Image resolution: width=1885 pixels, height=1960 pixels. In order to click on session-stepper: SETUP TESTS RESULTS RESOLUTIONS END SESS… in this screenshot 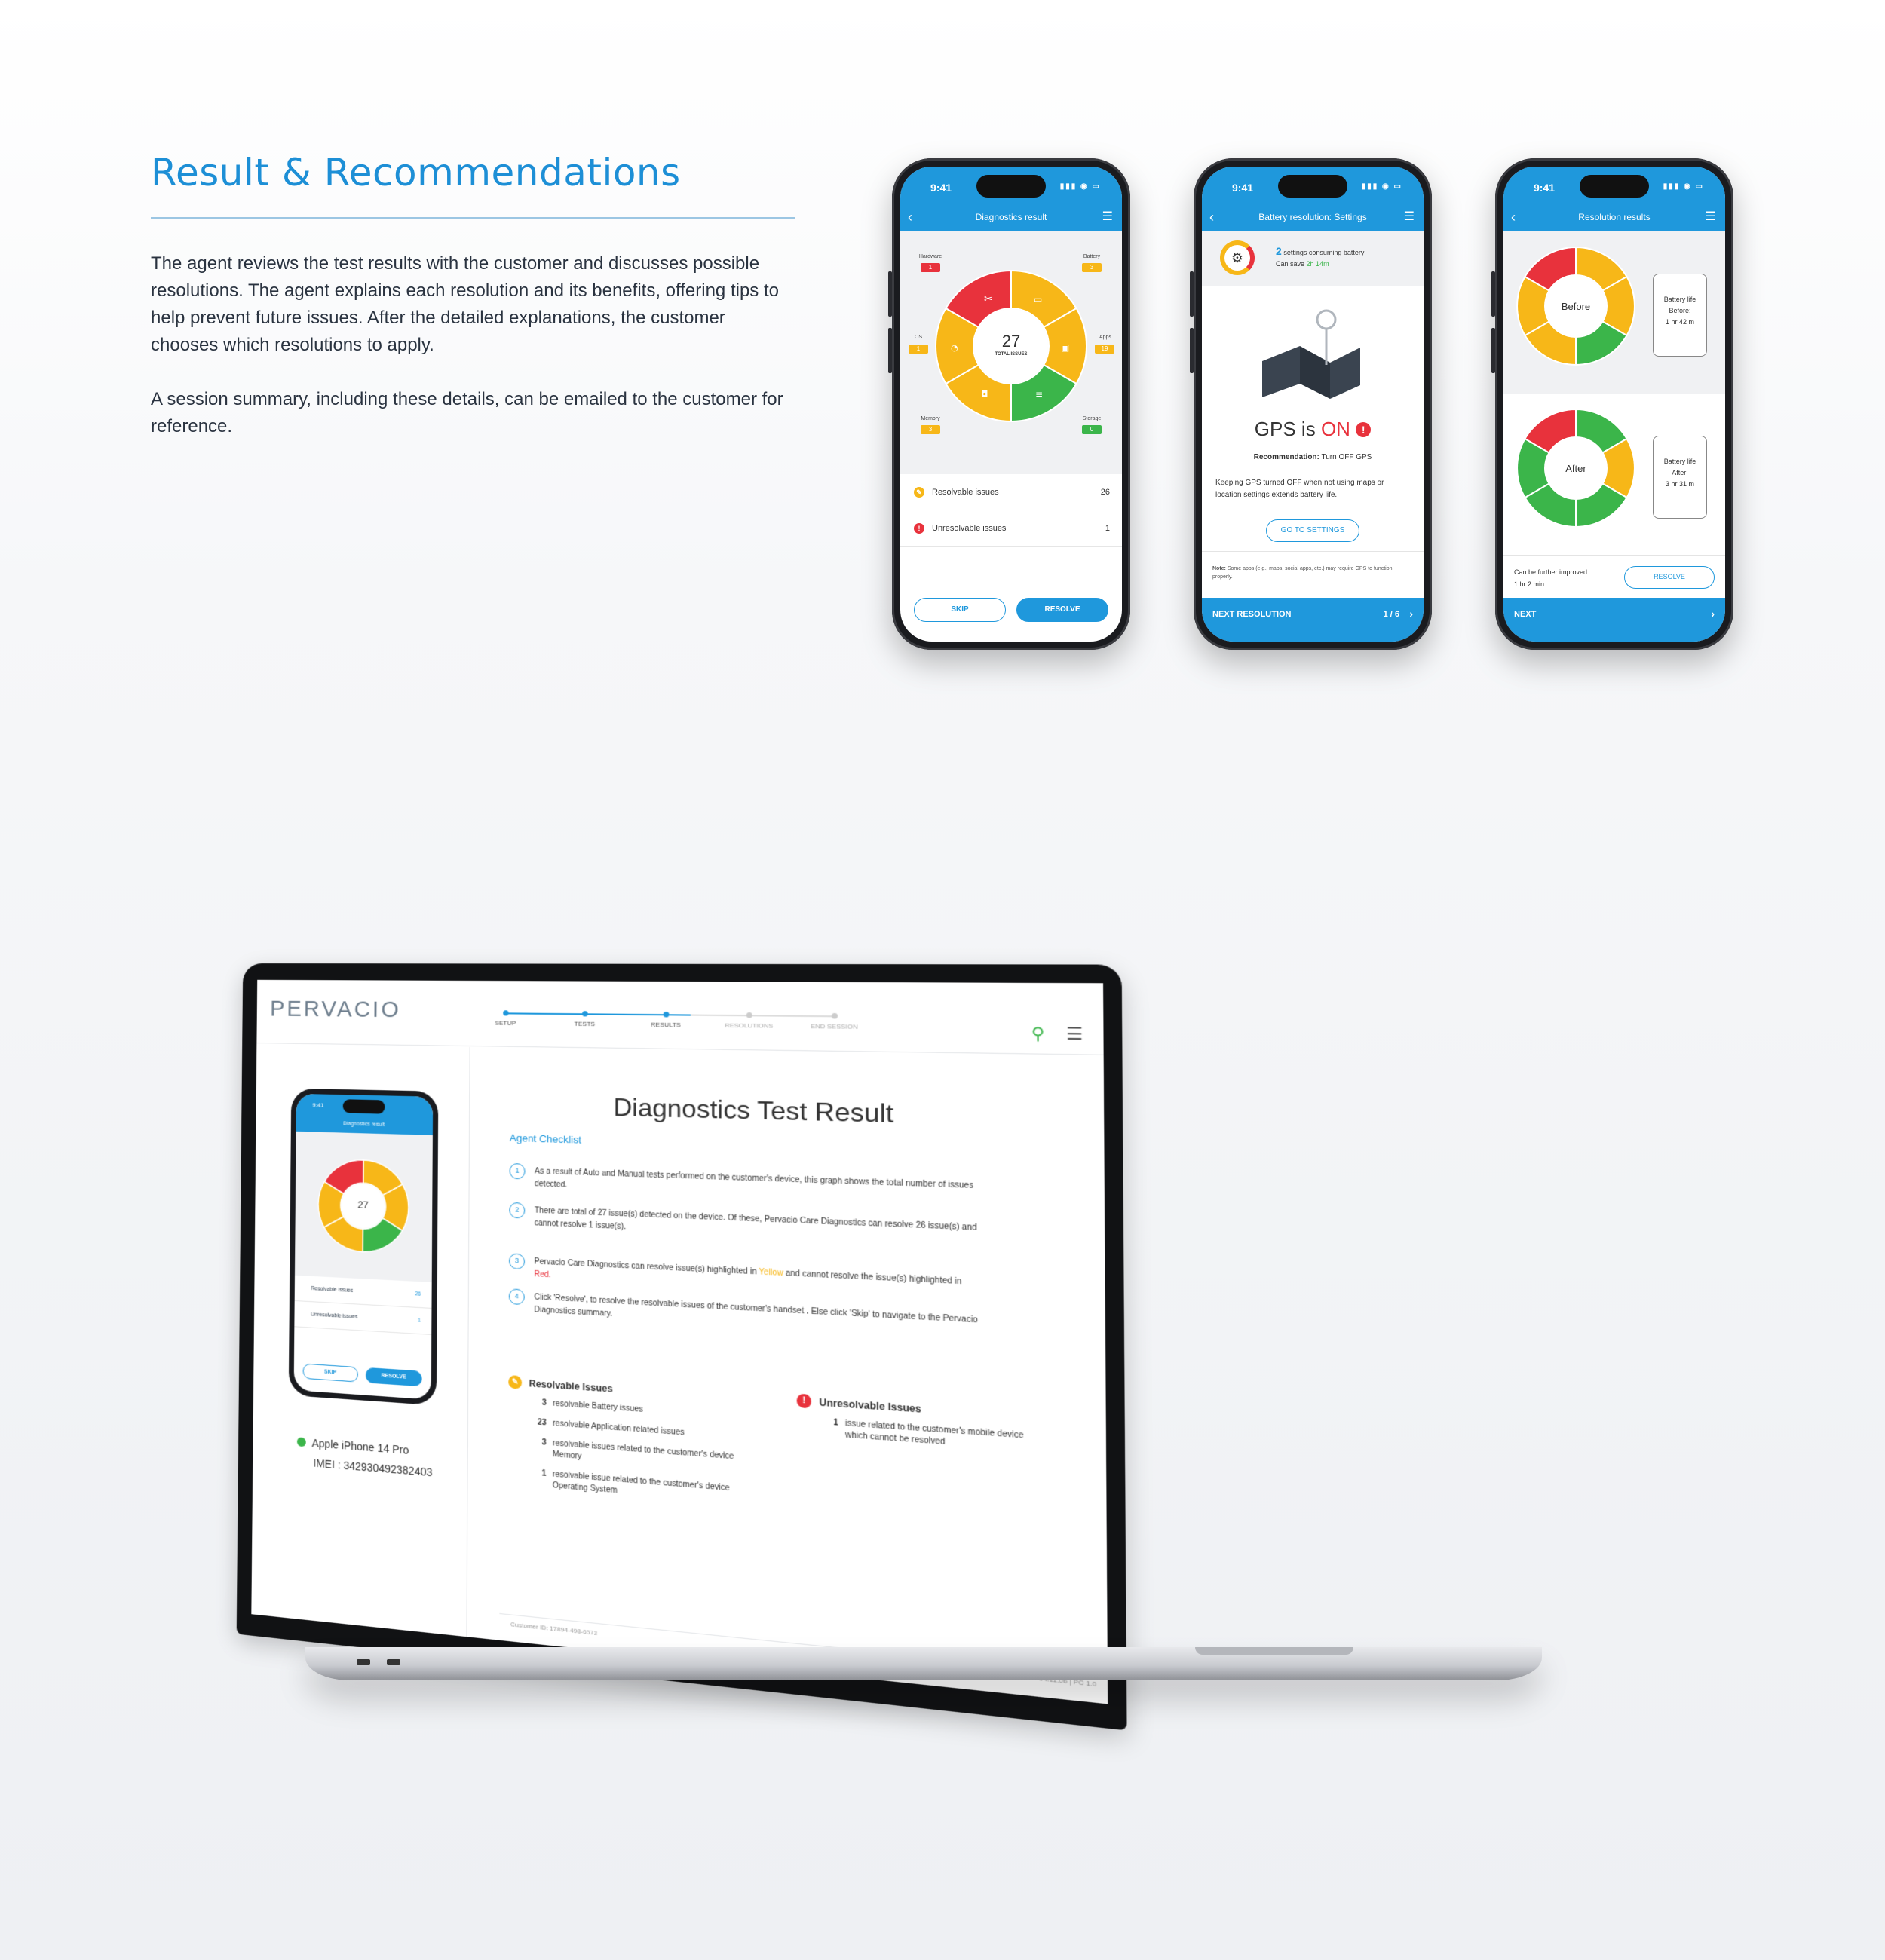, I will do `click(676, 1023)`.